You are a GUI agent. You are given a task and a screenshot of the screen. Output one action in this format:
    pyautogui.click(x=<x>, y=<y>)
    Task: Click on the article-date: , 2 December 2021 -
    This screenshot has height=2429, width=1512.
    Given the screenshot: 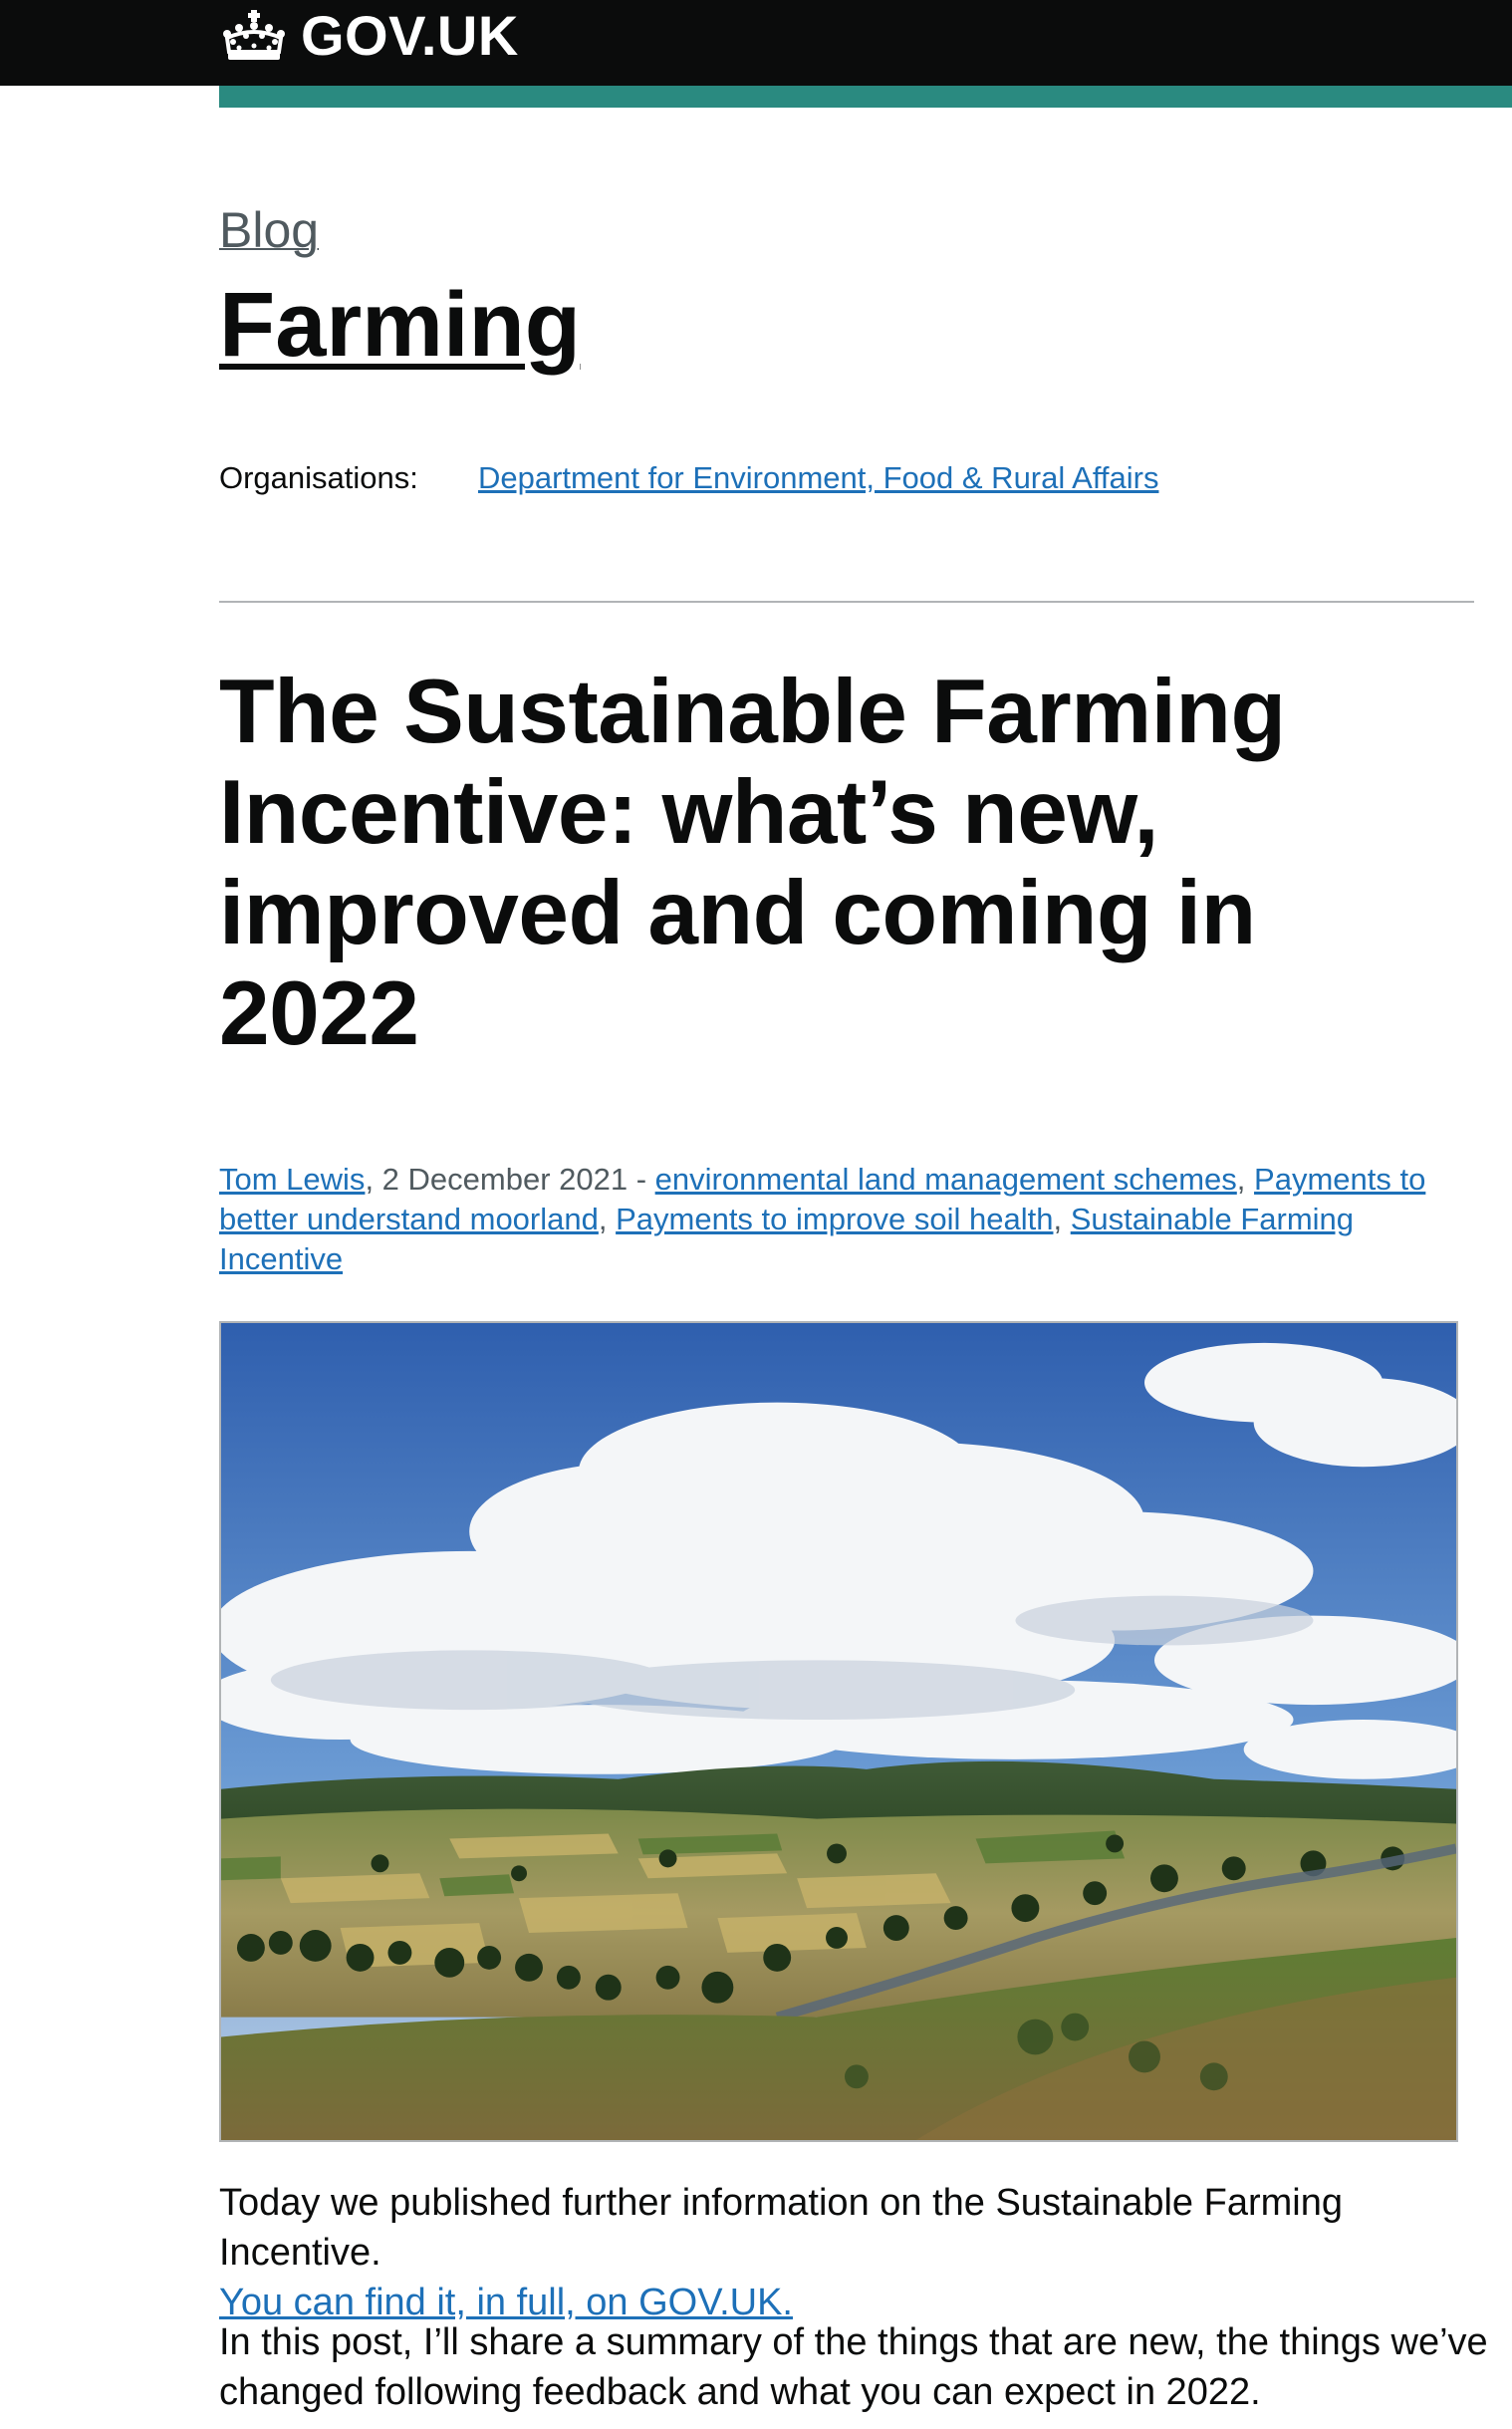 What is the action you would take?
    pyautogui.click(x=510, y=1179)
    